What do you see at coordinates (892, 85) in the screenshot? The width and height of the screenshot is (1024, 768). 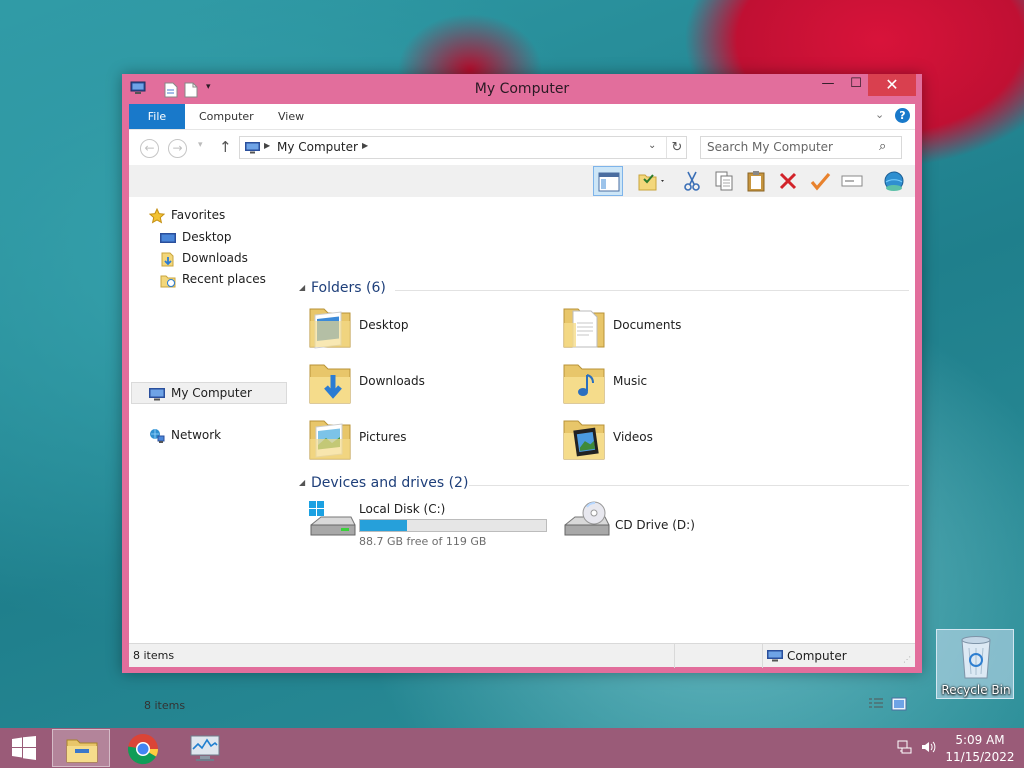 I see `close-button: ✕` at bounding box center [892, 85].